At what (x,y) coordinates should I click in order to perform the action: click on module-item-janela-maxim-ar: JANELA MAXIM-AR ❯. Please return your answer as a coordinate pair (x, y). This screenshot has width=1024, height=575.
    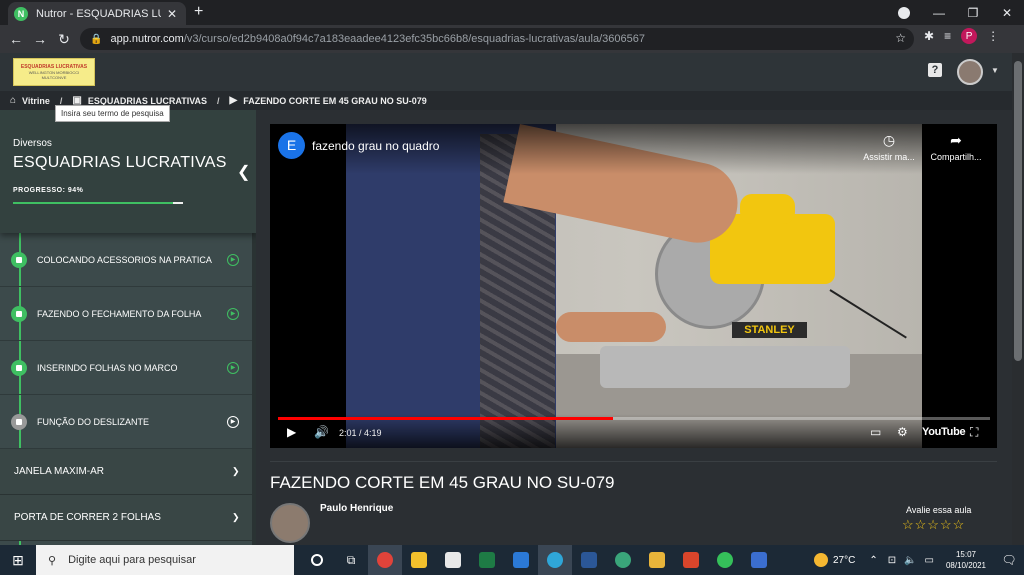
    Looking at the image, I should click on (126, 472).